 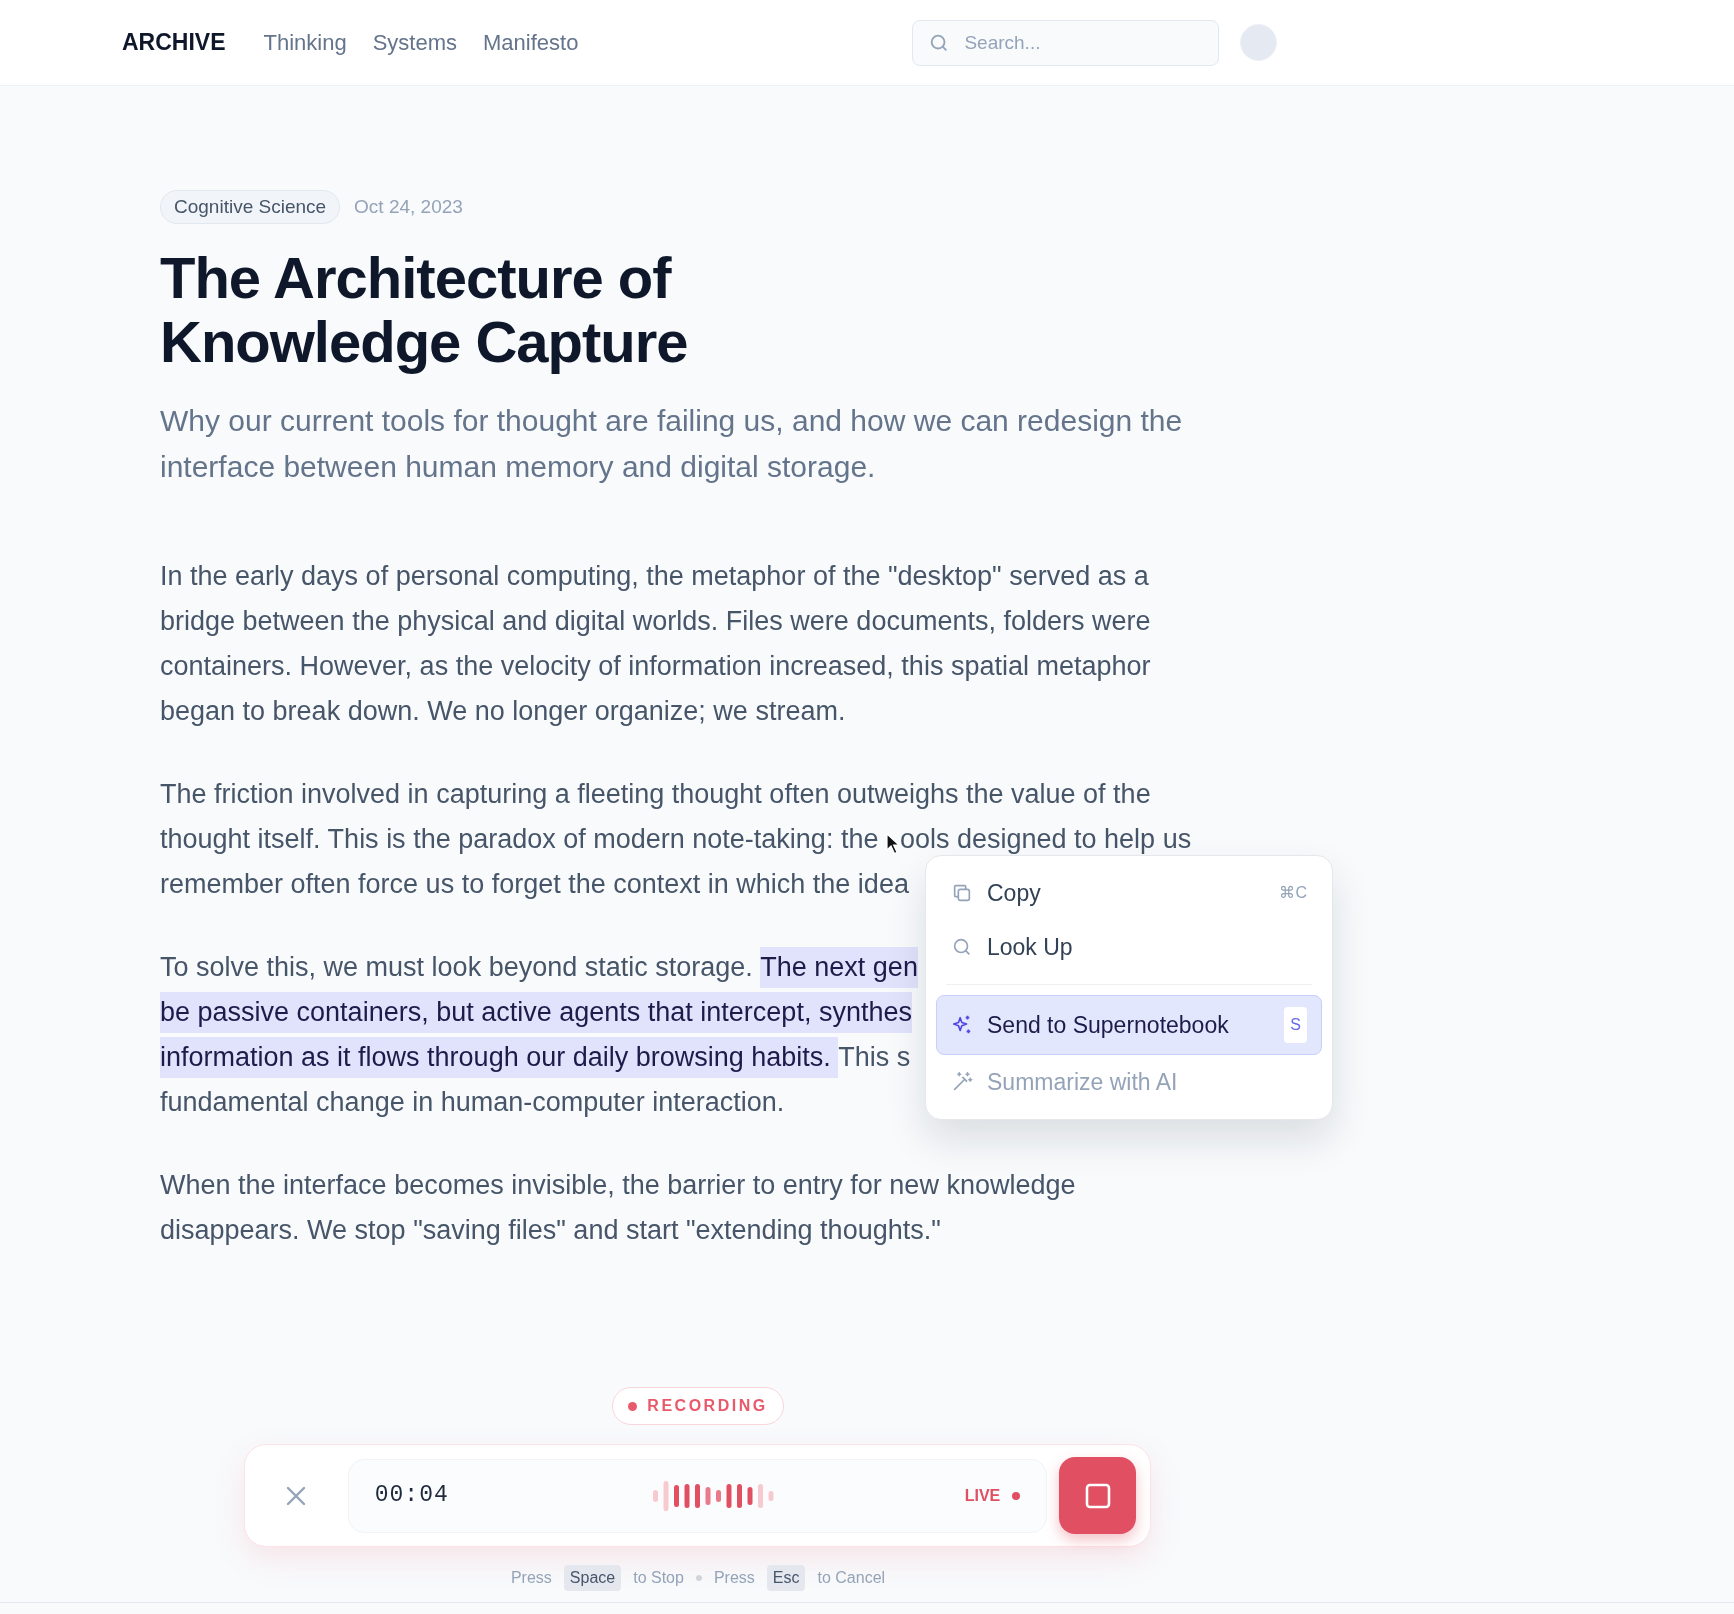 What do you see at coordinates (655, 667) in the screenshot?
I see `text-line: containers. However, as the velocity of information increased, this spatial metaphor` at bounding box center [655, 667].